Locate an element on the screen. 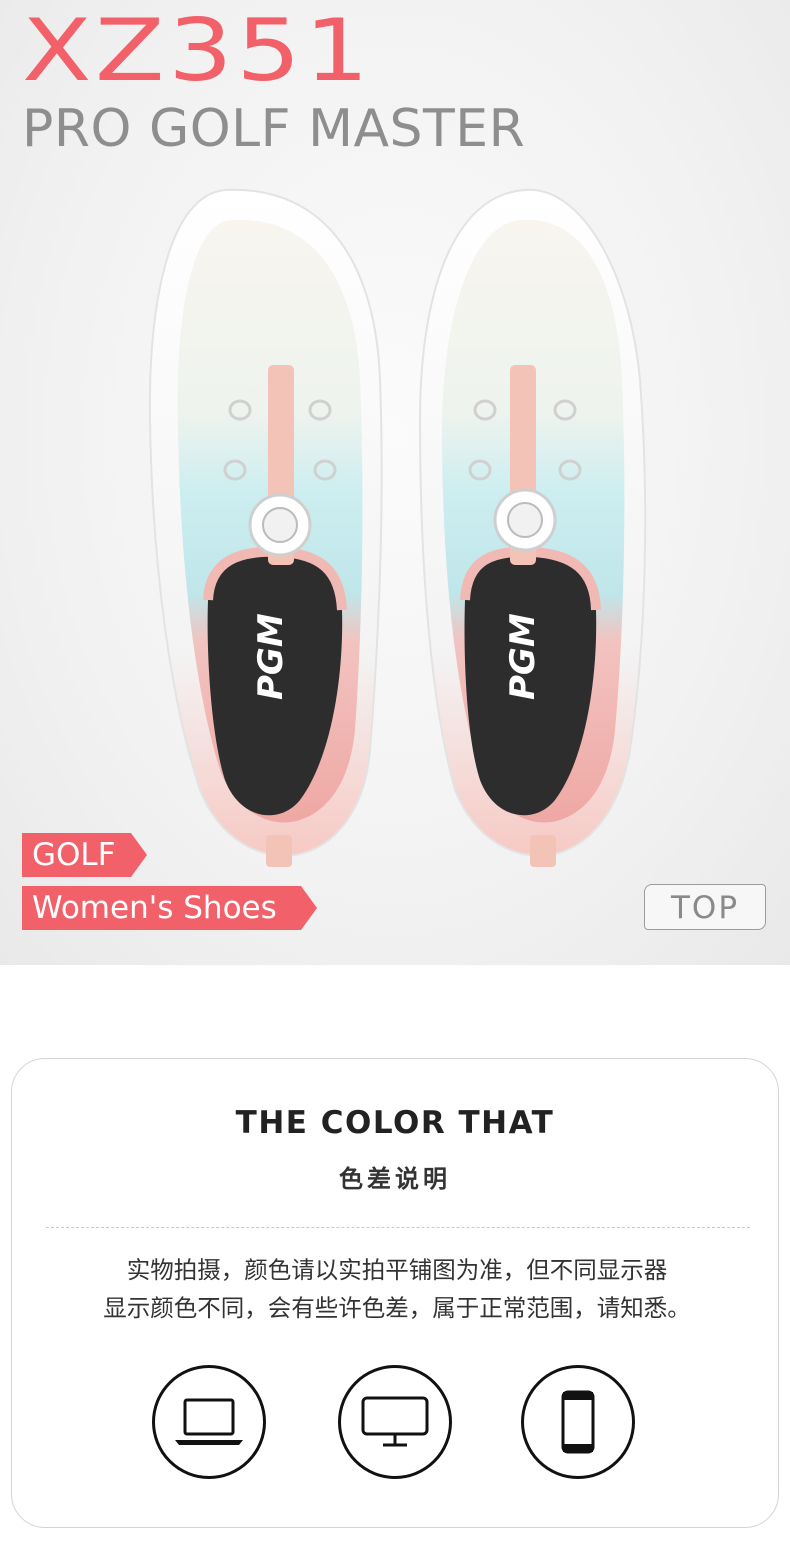 This screenshot has width=790, height=1546. golf-tag: GOLF is located at coordinates (84, 855).